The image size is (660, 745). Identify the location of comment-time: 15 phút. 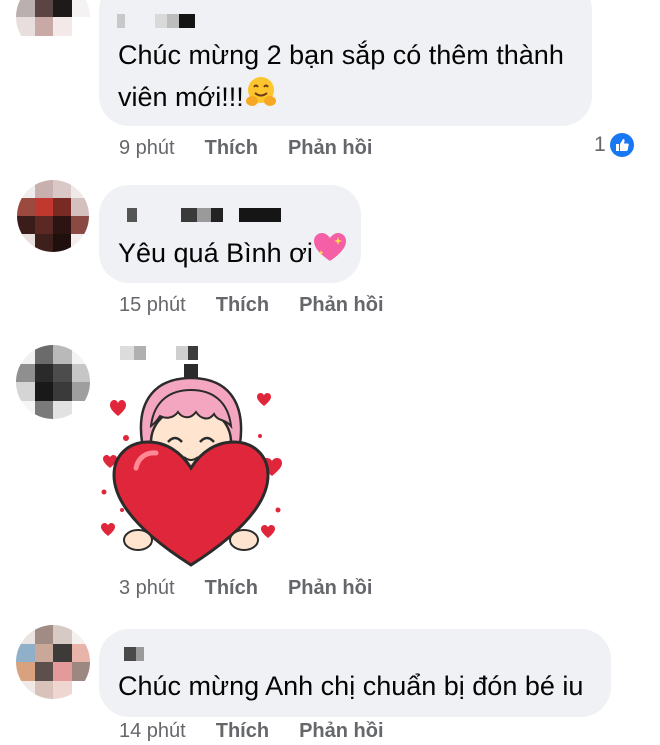
(152, 305).